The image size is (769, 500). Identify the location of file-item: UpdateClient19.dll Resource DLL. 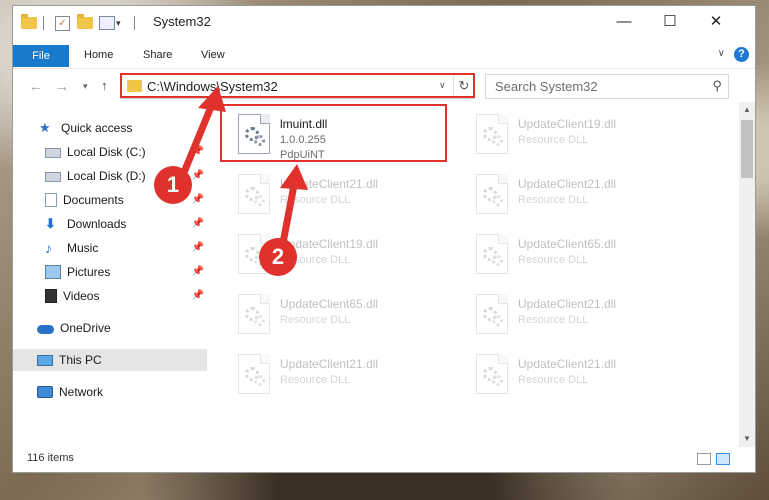
(586, 138).